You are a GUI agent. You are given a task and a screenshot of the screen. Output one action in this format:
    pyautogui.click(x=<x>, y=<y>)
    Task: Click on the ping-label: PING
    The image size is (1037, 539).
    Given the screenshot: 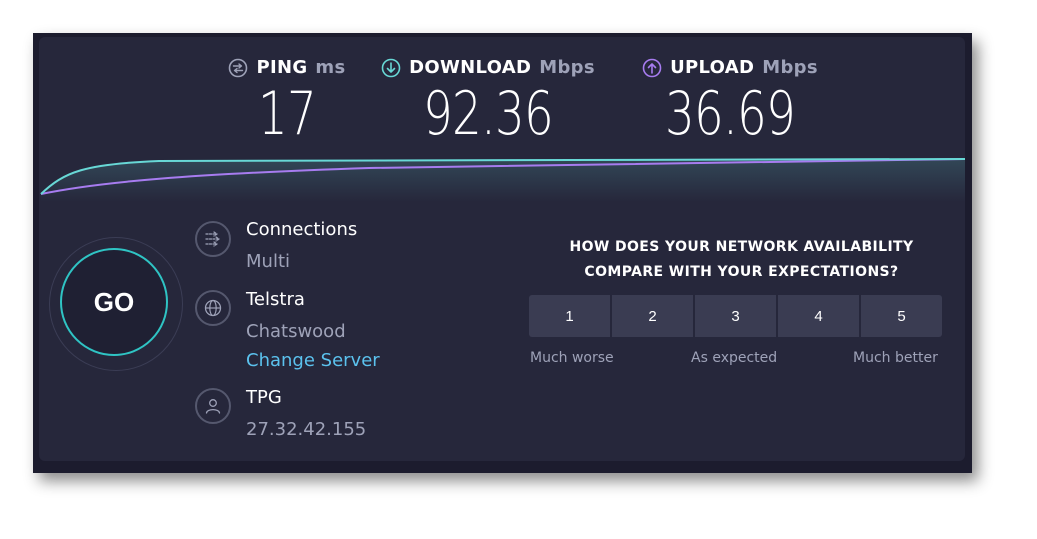 What is the action you would take?
    pyautogui.click(x=282, y=67)
    